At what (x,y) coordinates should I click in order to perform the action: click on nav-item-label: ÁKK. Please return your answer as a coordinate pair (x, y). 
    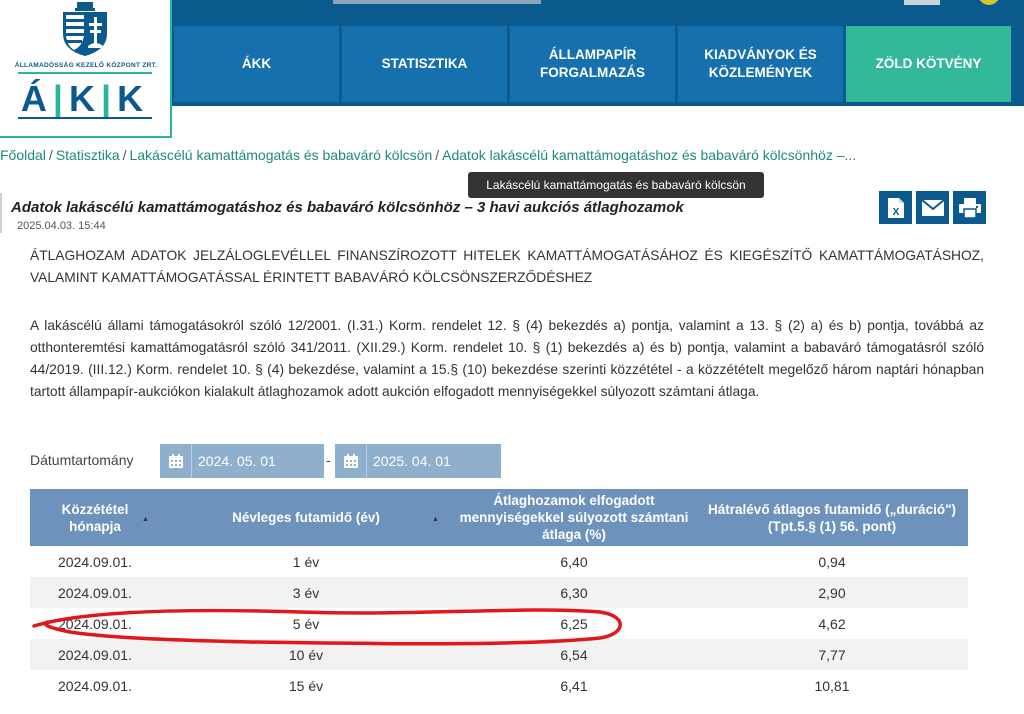
    Looking at the image, I should click on (256, 63).